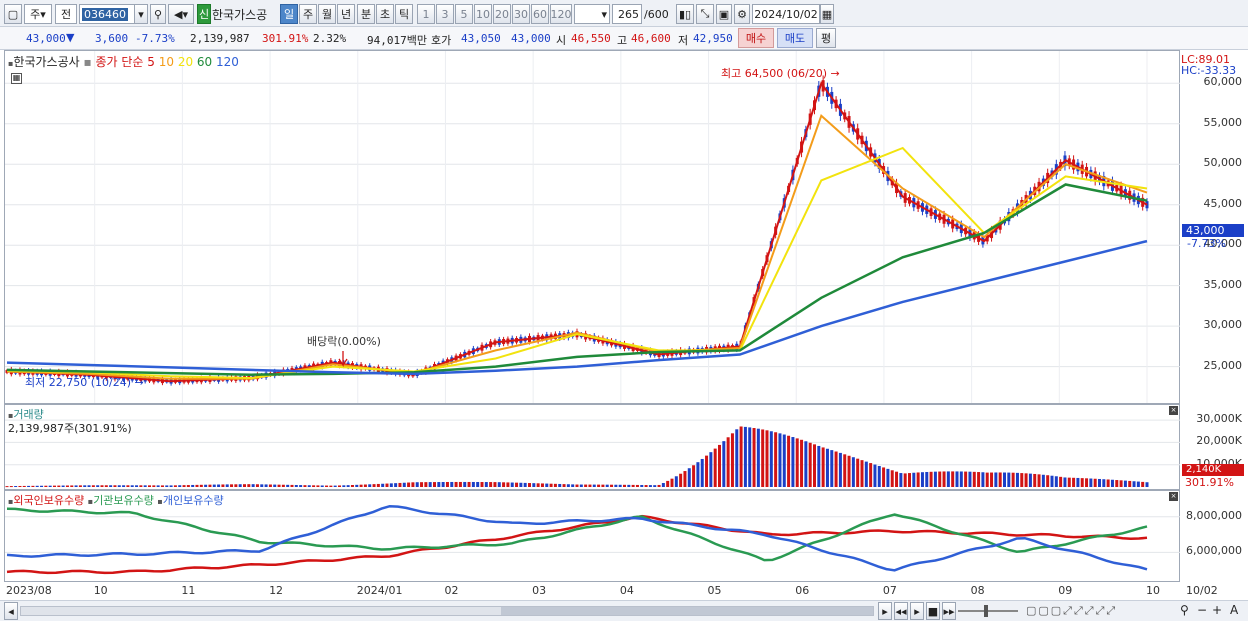  I want to click on code-value: 036460, so click(105, 14).